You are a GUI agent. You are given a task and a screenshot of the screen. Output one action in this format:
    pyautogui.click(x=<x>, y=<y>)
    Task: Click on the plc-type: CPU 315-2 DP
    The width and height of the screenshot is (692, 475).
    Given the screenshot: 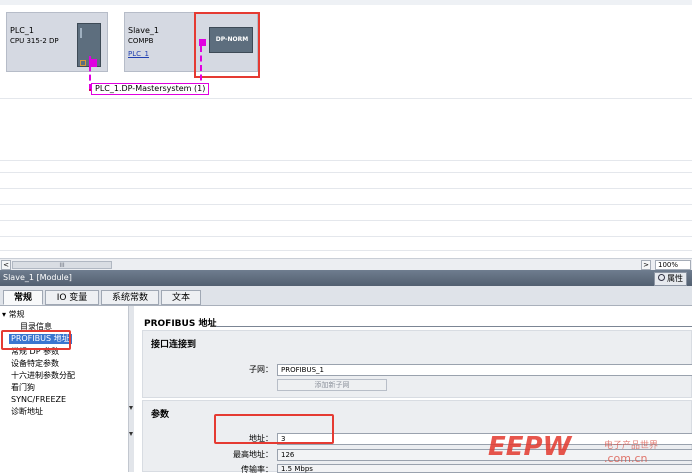 What is the action you would take?
    pyautogui.click(x=34, y=41)
    